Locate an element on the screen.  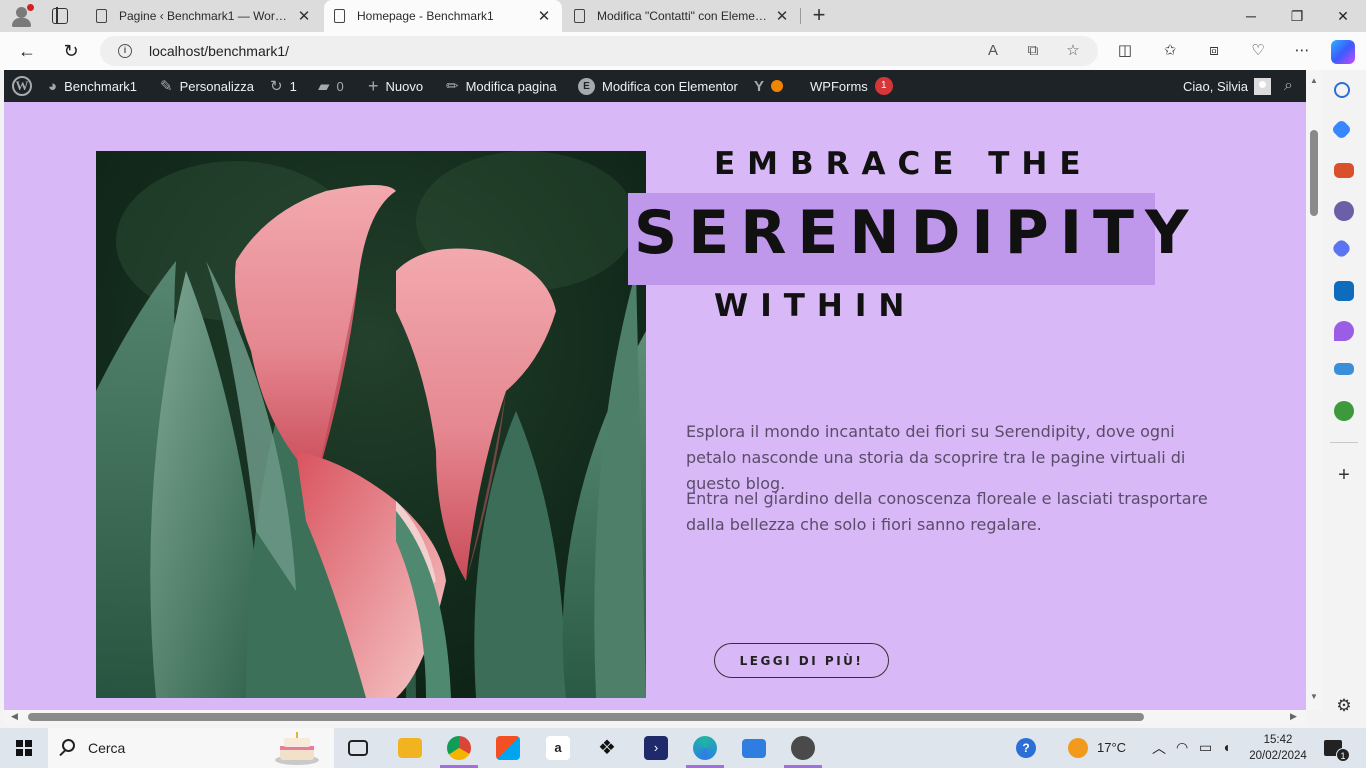
horizontal-scroll-thumb is located at coordinates (586, 717).